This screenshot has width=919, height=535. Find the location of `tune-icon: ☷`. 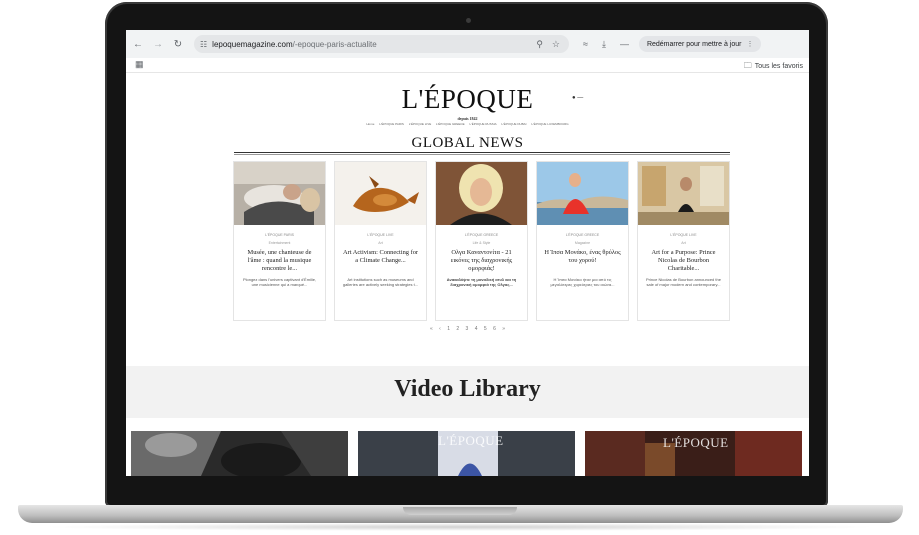

tune-icon: ☷ is located at coordinates (203, 44).